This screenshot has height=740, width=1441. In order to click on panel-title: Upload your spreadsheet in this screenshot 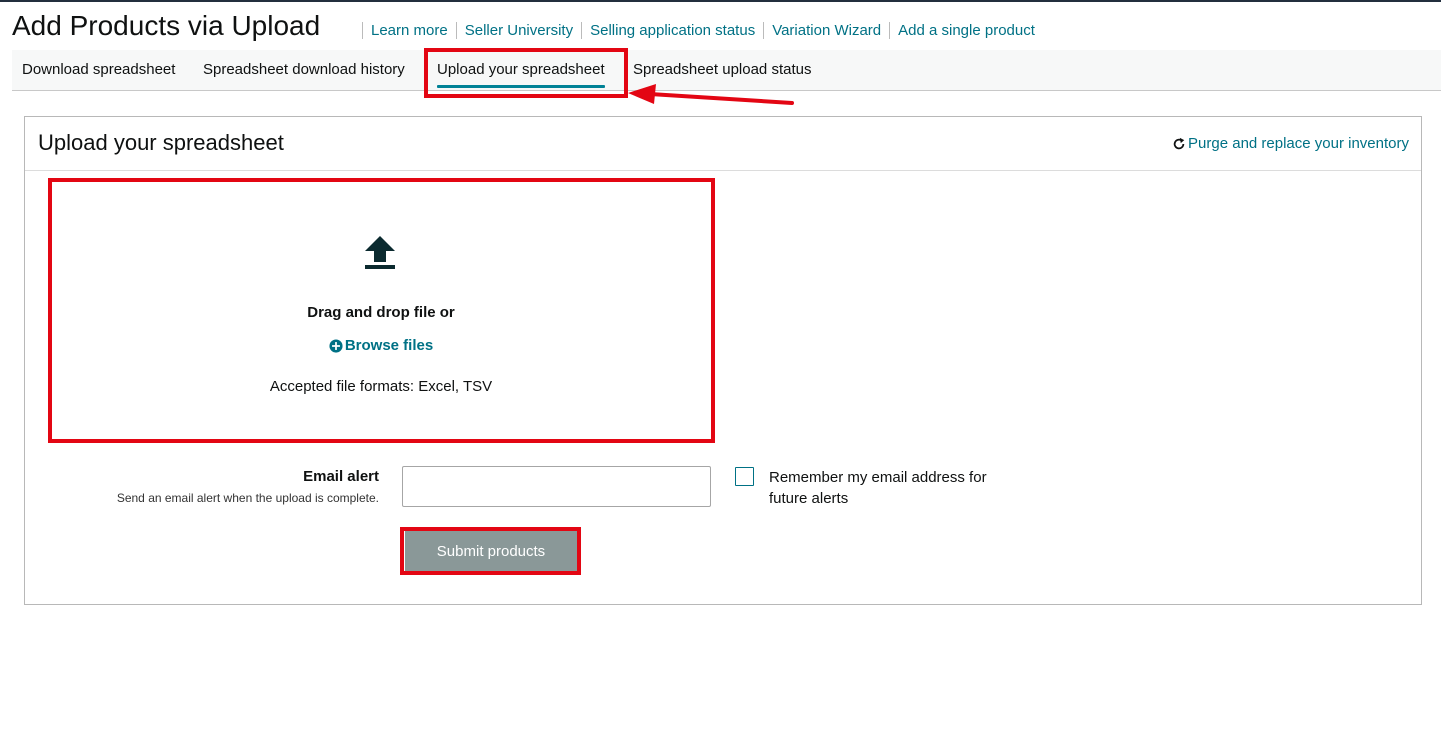, I will do `click(161, 142)`.